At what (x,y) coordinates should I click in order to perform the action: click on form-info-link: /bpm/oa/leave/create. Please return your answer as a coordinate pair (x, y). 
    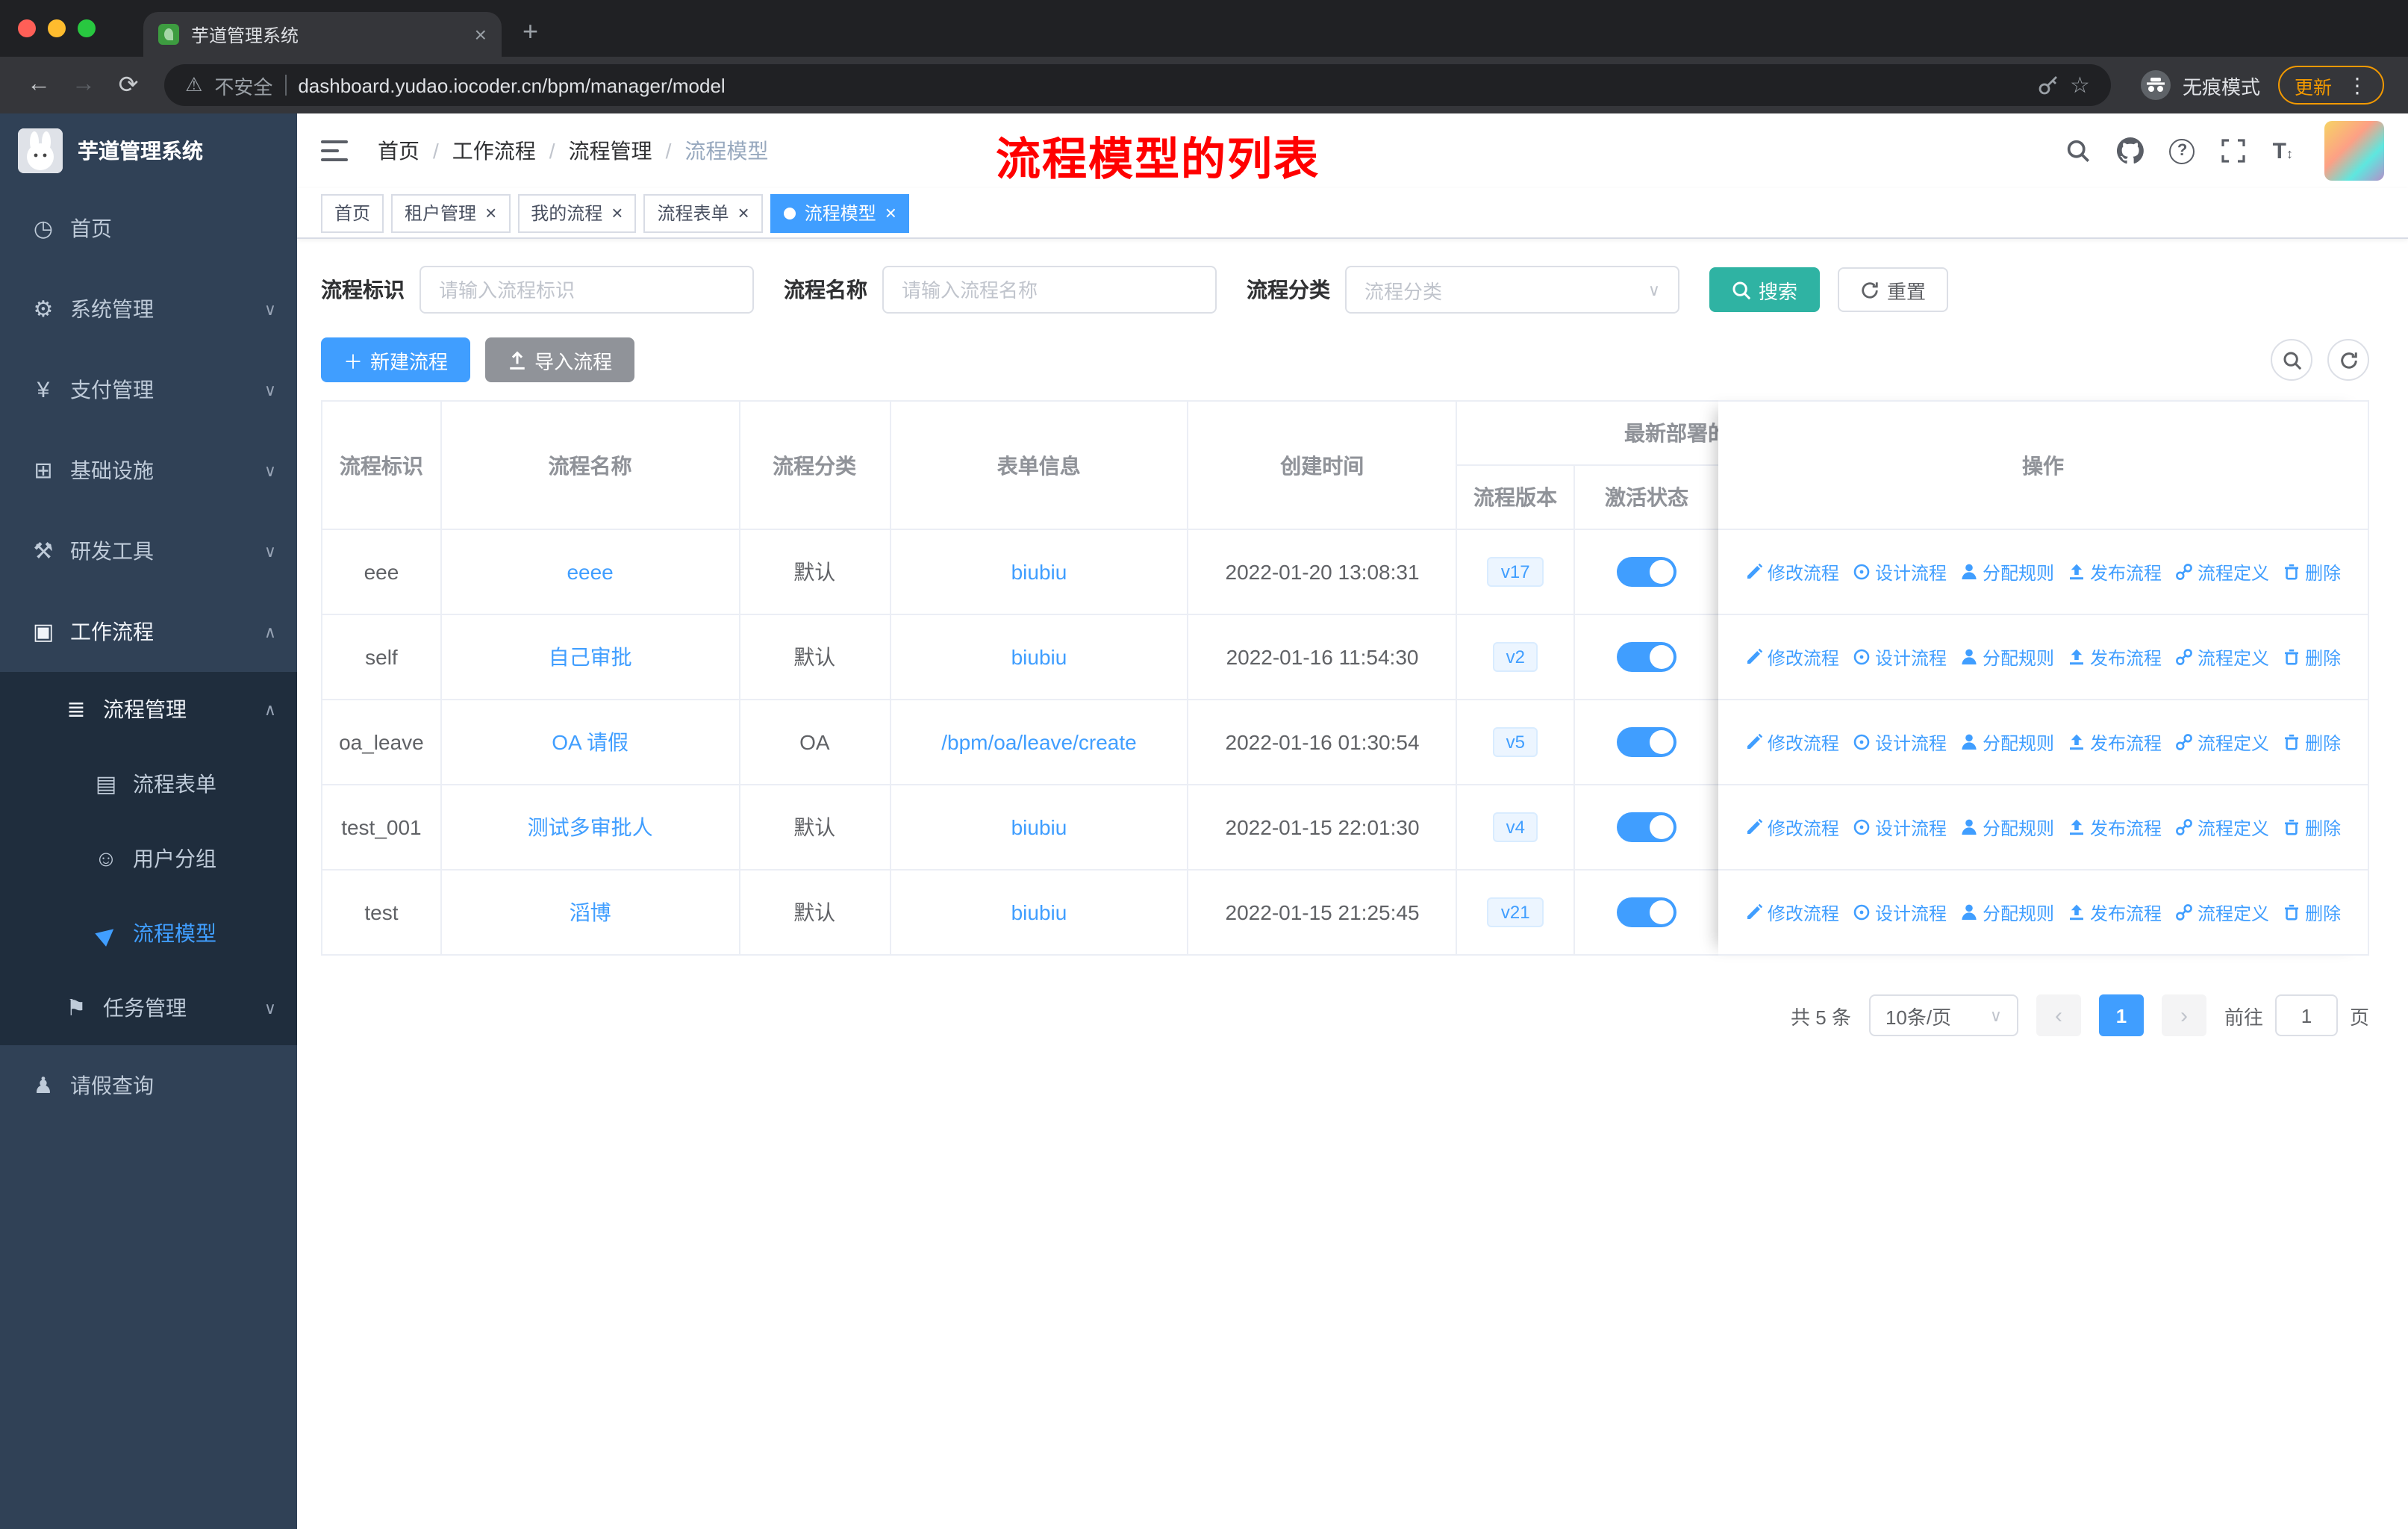
    Looking at the image, I should click on (1039, 742).